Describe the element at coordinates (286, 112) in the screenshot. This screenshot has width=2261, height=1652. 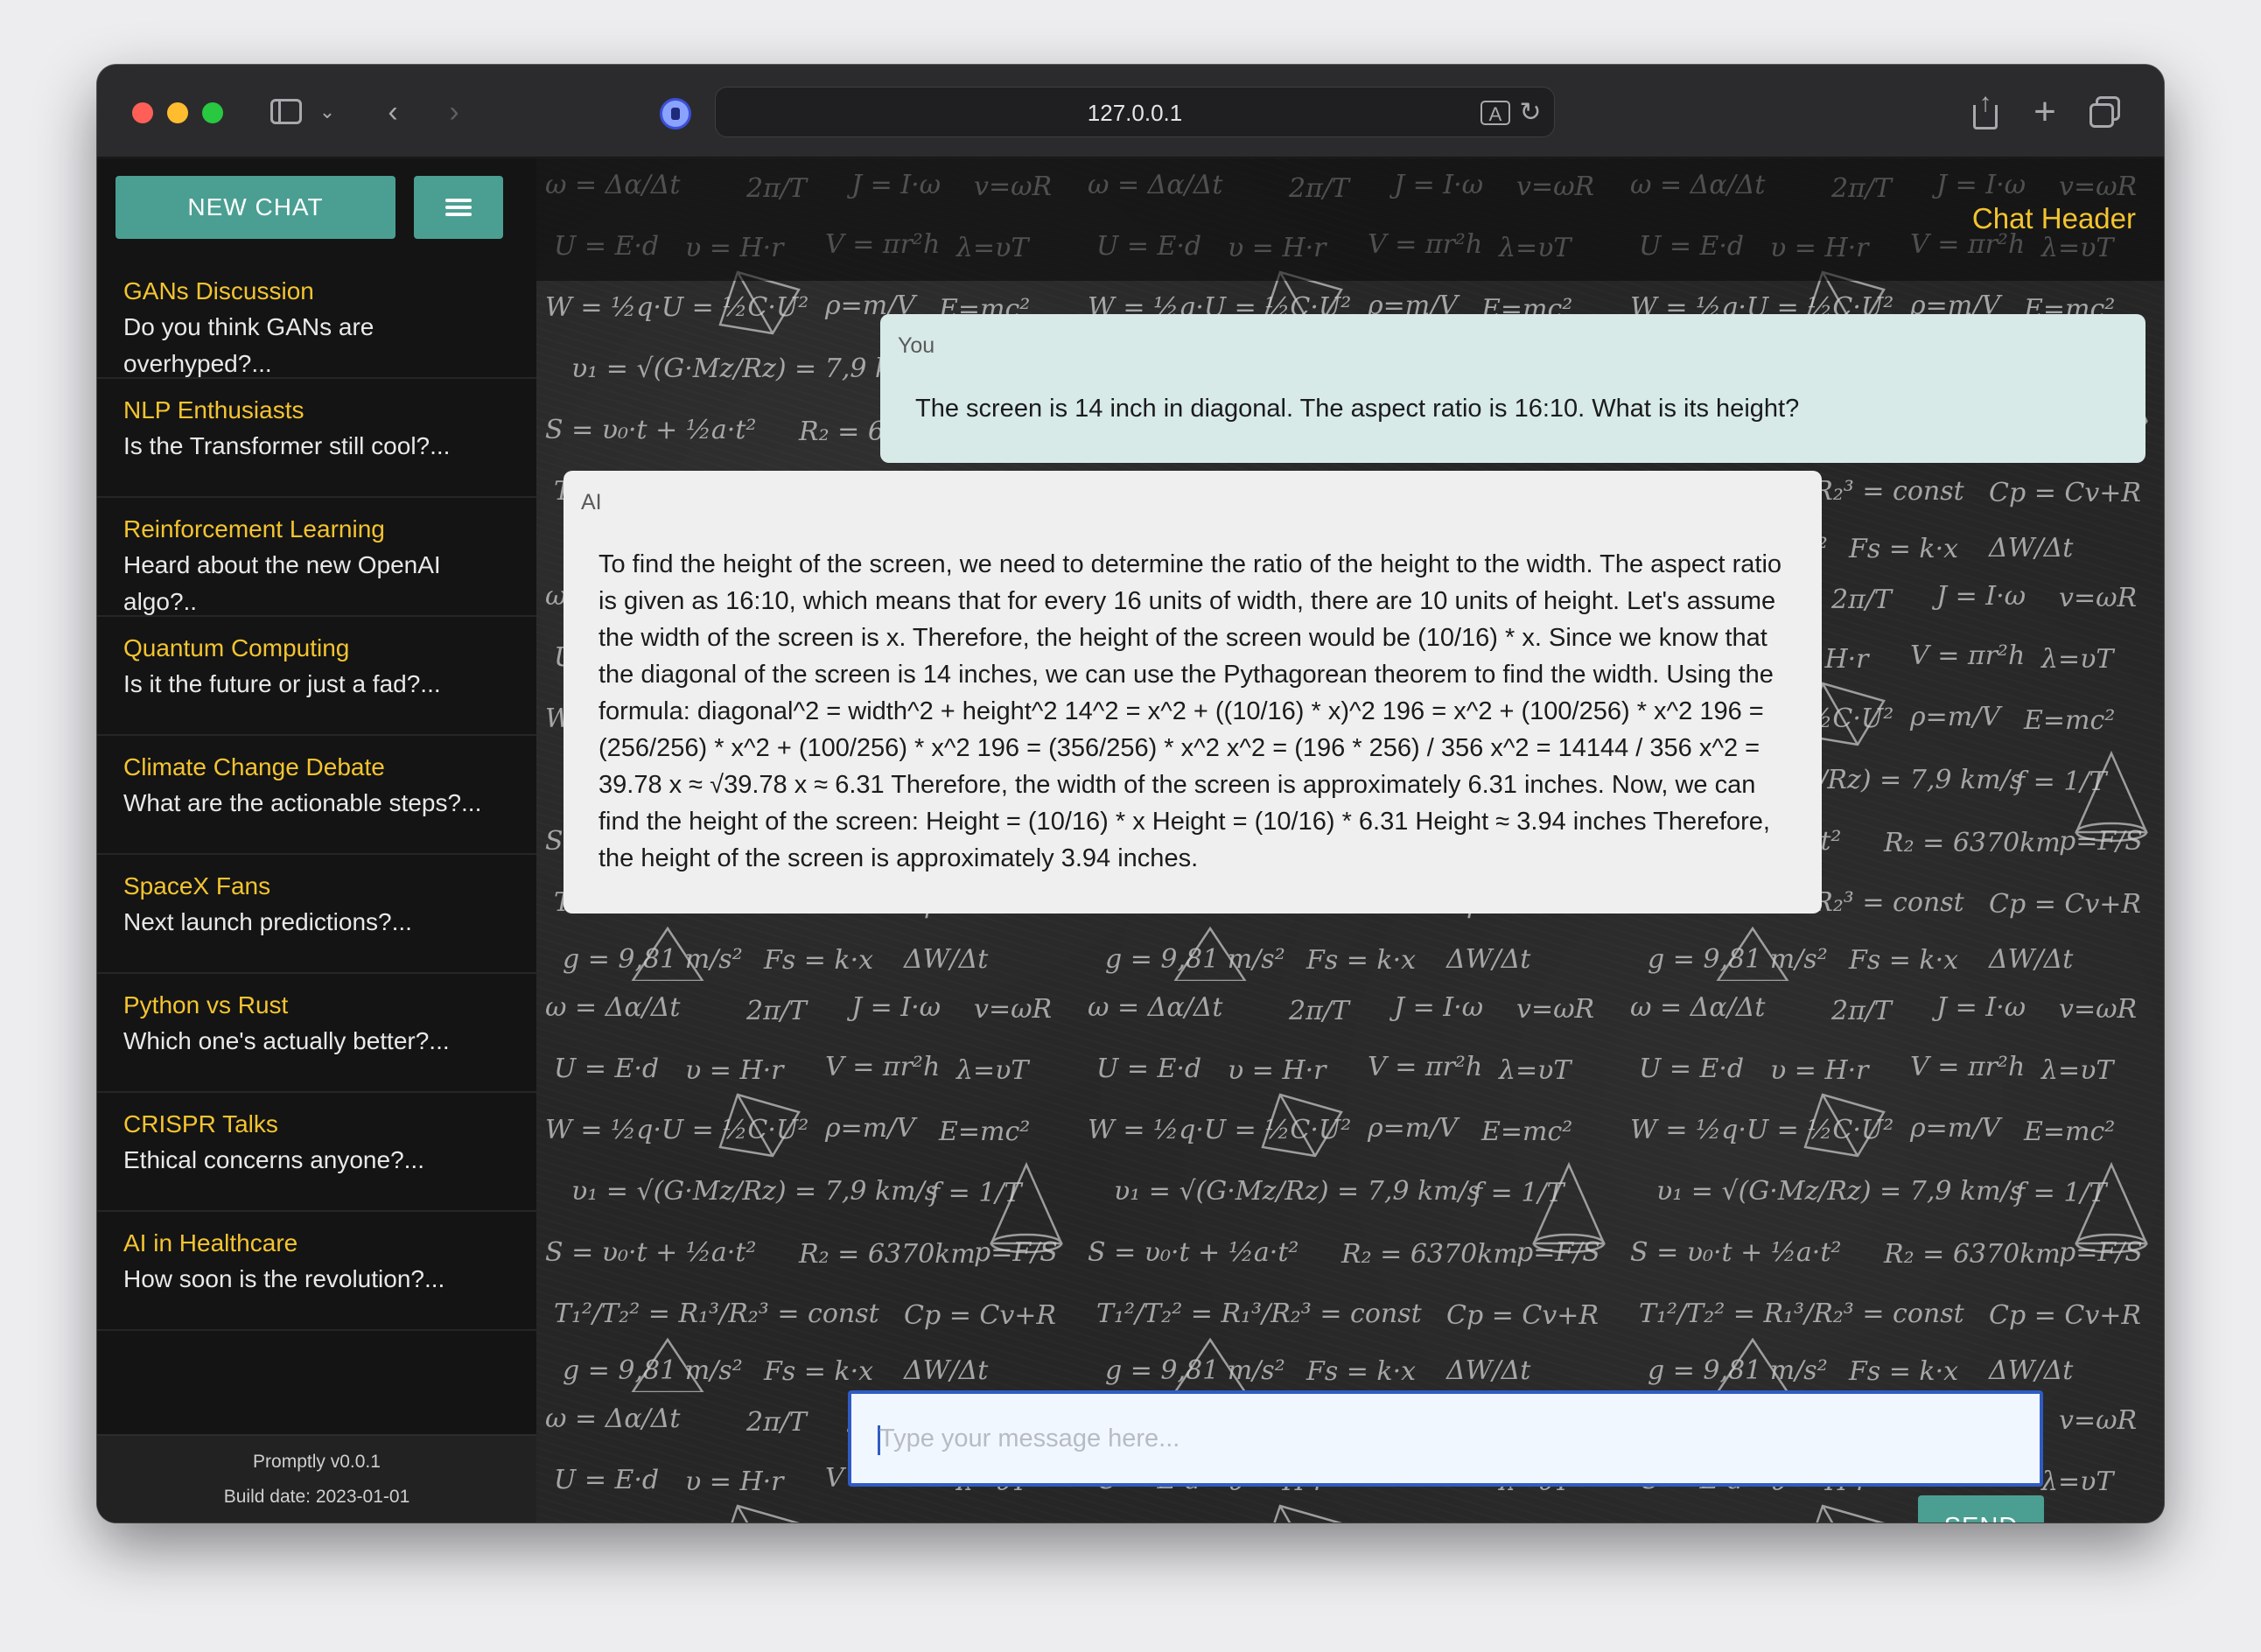
I see `sidebar-toggle-icon` at that location.